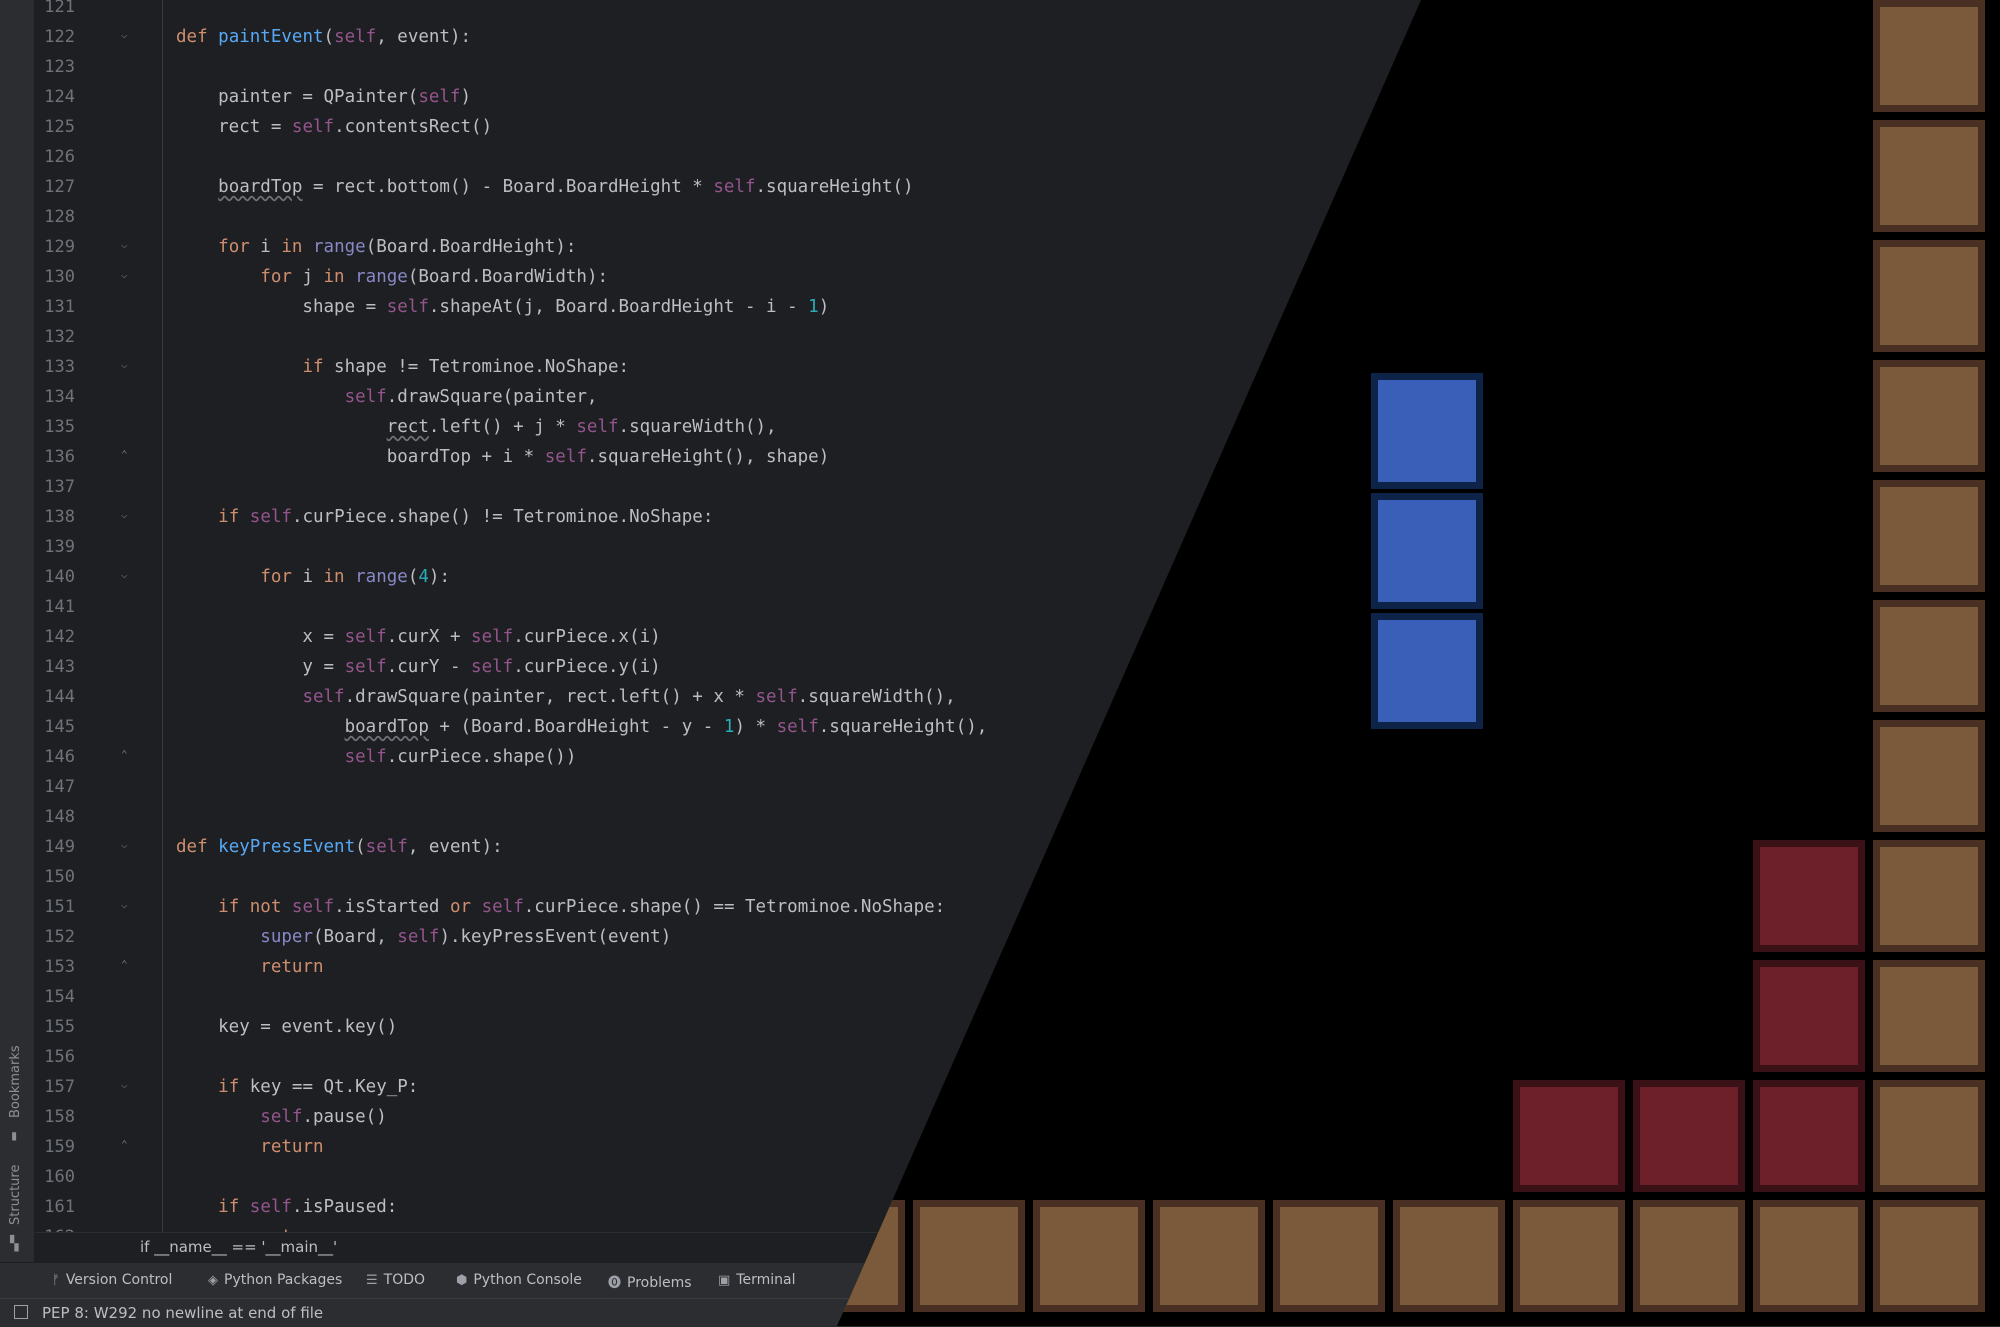 This screenshot has width=2000, height=1327. What do you see at coordinates (17, 1136) in the screenshot?
I see `bookmark-icon: ▮` at bounding box center [17, 1136].